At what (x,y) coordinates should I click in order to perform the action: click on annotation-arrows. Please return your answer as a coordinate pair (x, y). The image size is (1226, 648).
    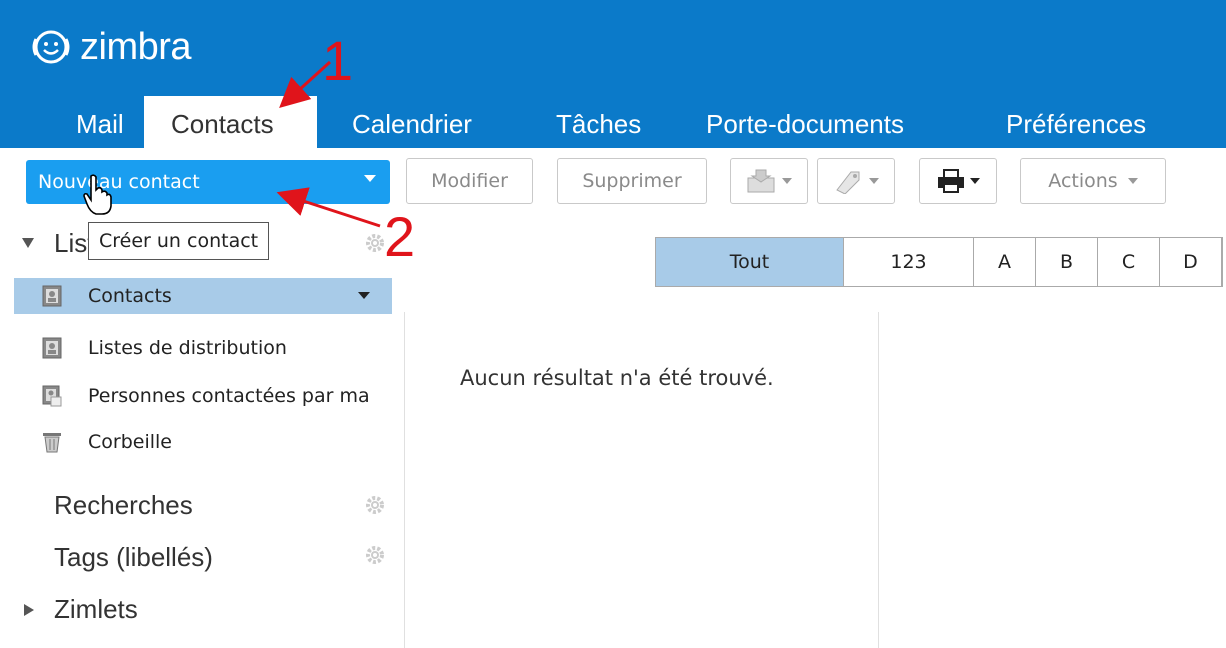
    Looking at the image, I should click on (328, 144).